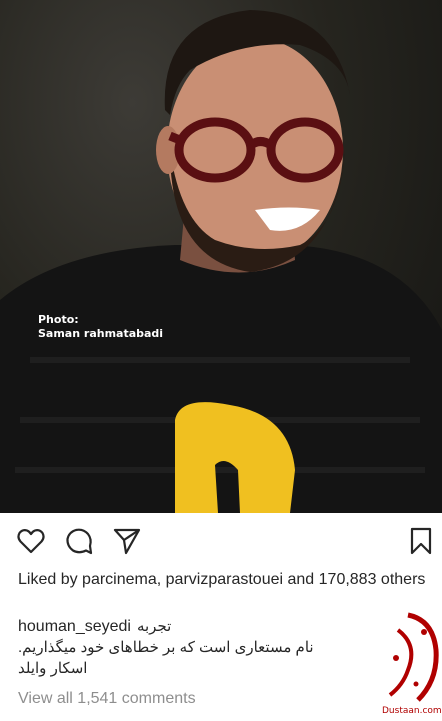  Describe the element at coordinates (127, 541) in the screenshot. I see `paper-plane-icon` at that location.